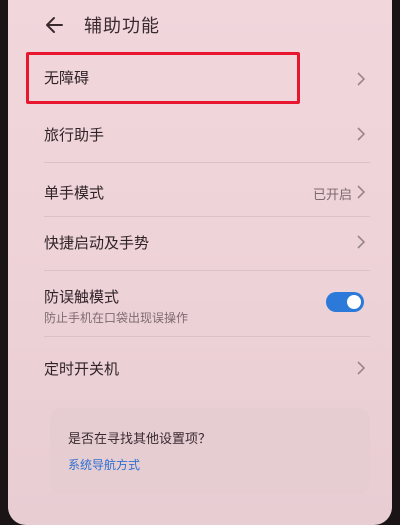 The image size is (400, 525). What do you see at coordinates (55, 25) in the screenshot?
I see `back-arrow-icon` at bounding box center [55, 25].